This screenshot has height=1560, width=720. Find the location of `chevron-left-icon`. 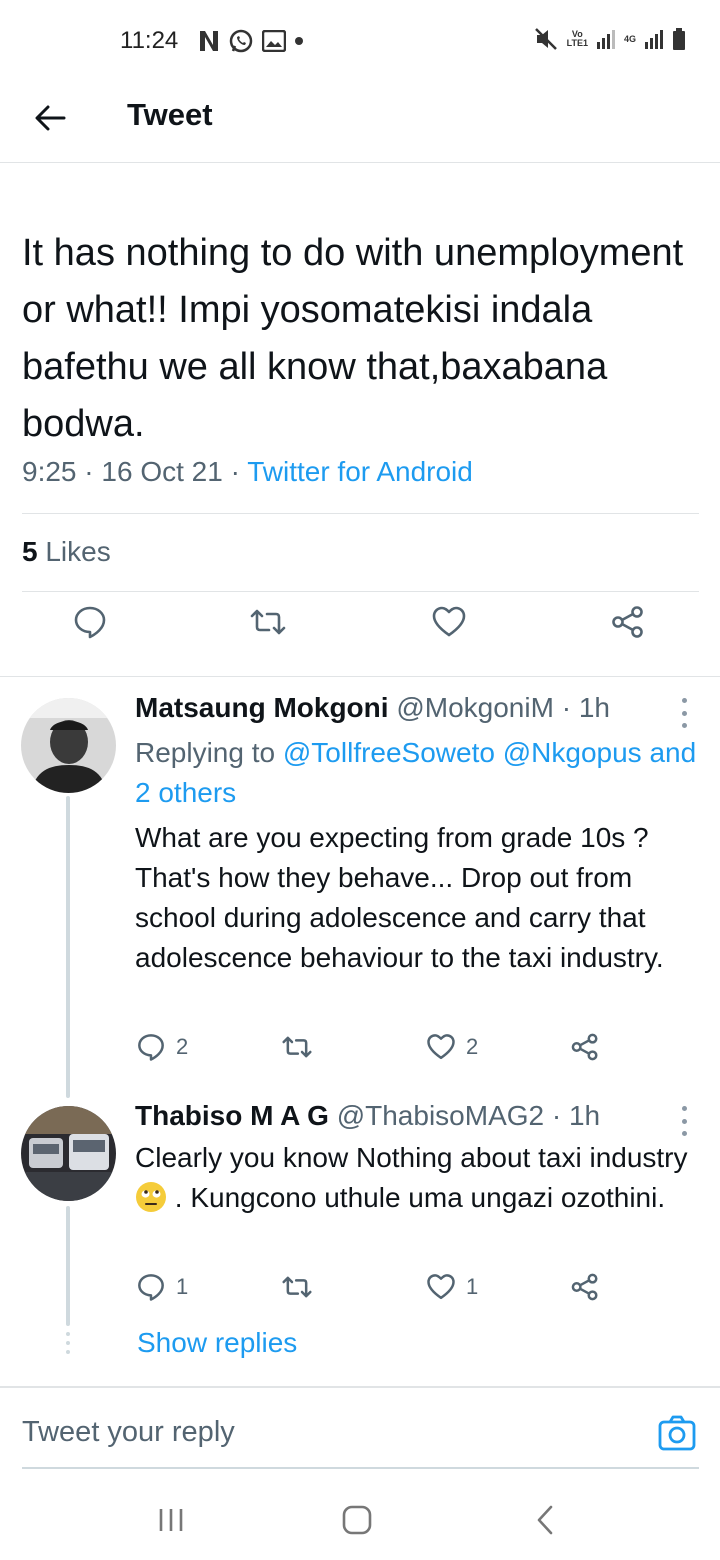

chevron-left-icon is located at coordinates (545, 1520).